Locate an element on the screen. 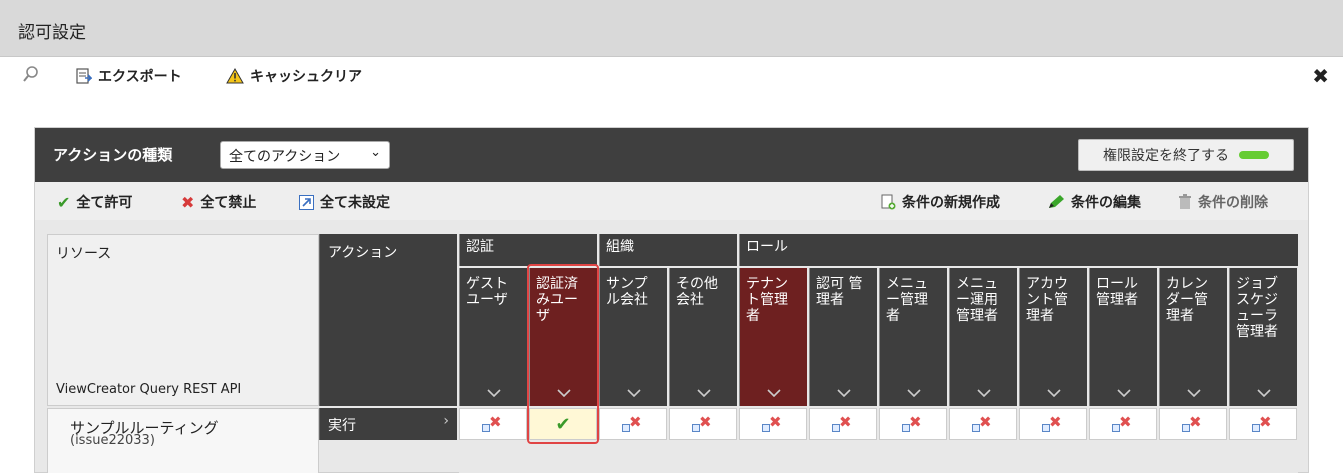 The height and width of the screenshot is (473, 1343). column-header-7: メニュ ー管理者 is located at coordinates (913, 337).